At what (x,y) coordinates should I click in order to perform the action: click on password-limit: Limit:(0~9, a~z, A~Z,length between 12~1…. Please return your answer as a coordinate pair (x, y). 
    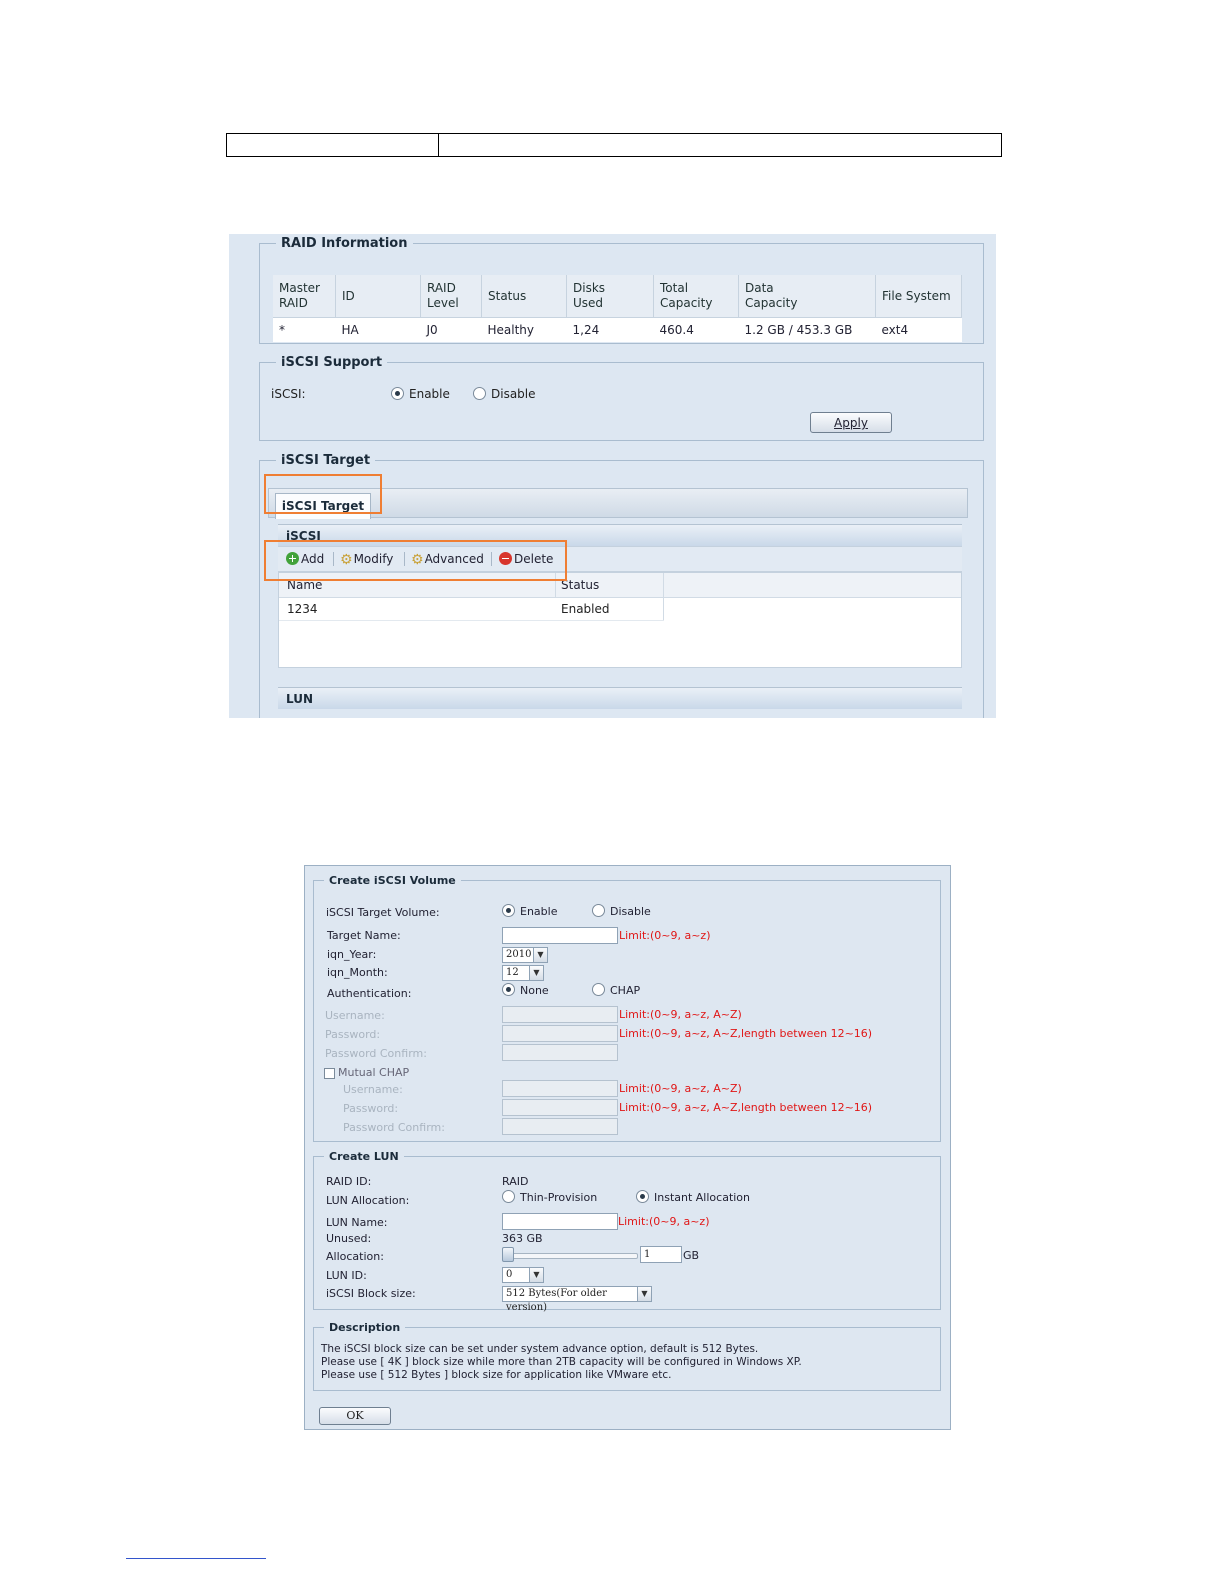
    Looking at the image, I should click on (746, 1033).